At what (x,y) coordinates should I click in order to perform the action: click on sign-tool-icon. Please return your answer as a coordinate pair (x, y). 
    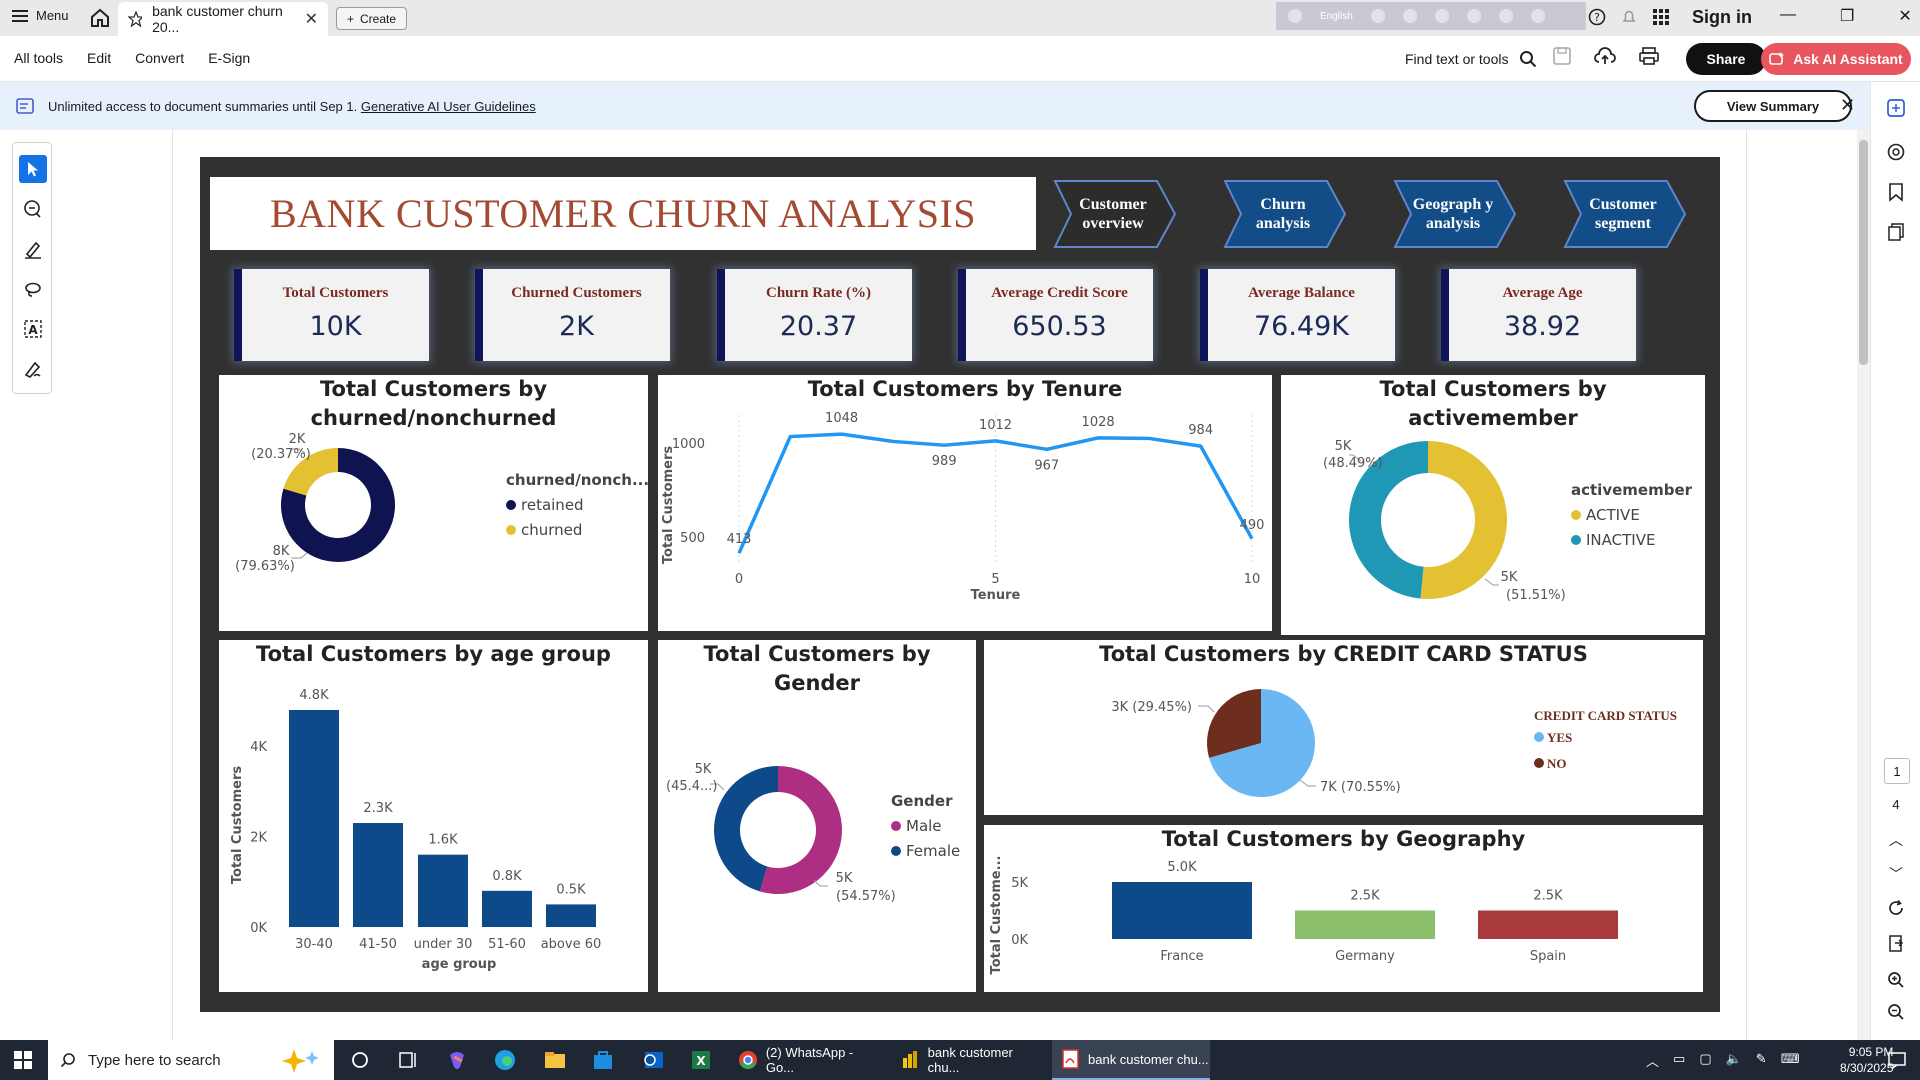
    Looking at the image, I should click on (33, 369).